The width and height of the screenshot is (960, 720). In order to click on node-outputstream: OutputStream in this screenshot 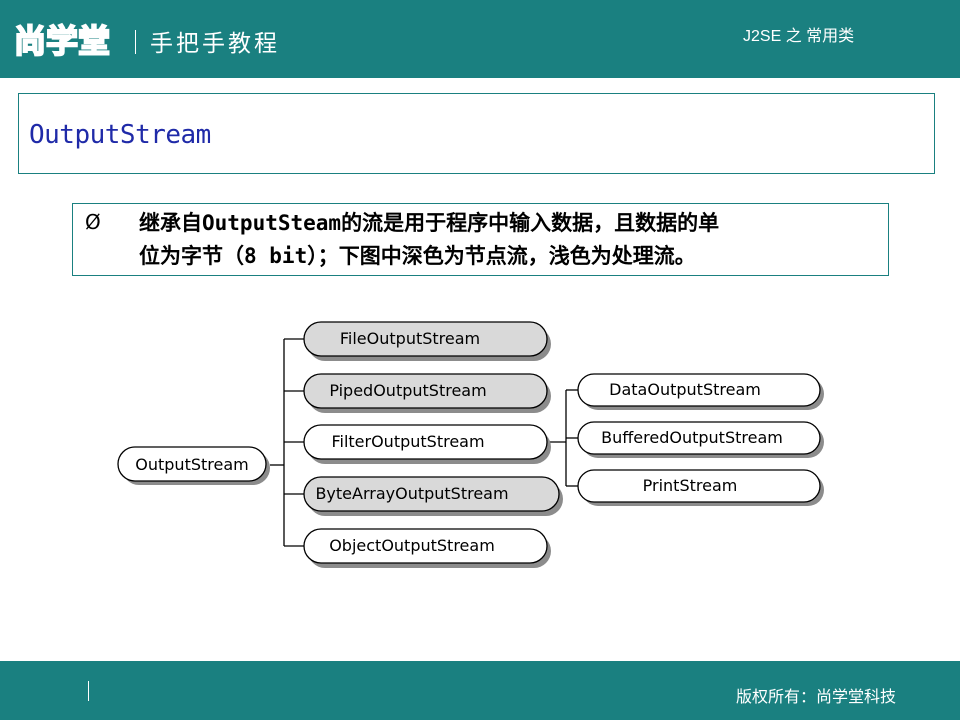, I will do `click(193, 465)`.